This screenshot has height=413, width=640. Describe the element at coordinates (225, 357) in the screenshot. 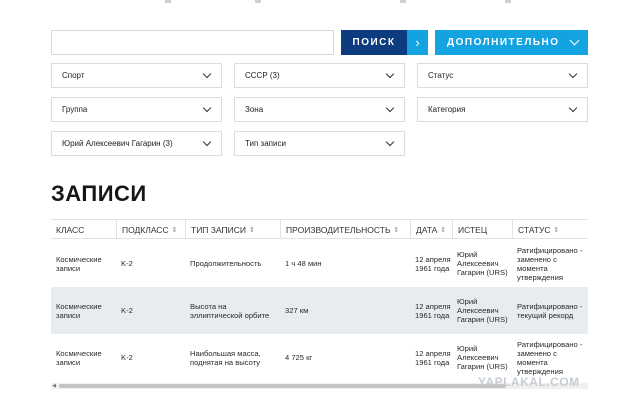

I see `cell-type: Наибольшая масса, поднятая на высоту` at that location.